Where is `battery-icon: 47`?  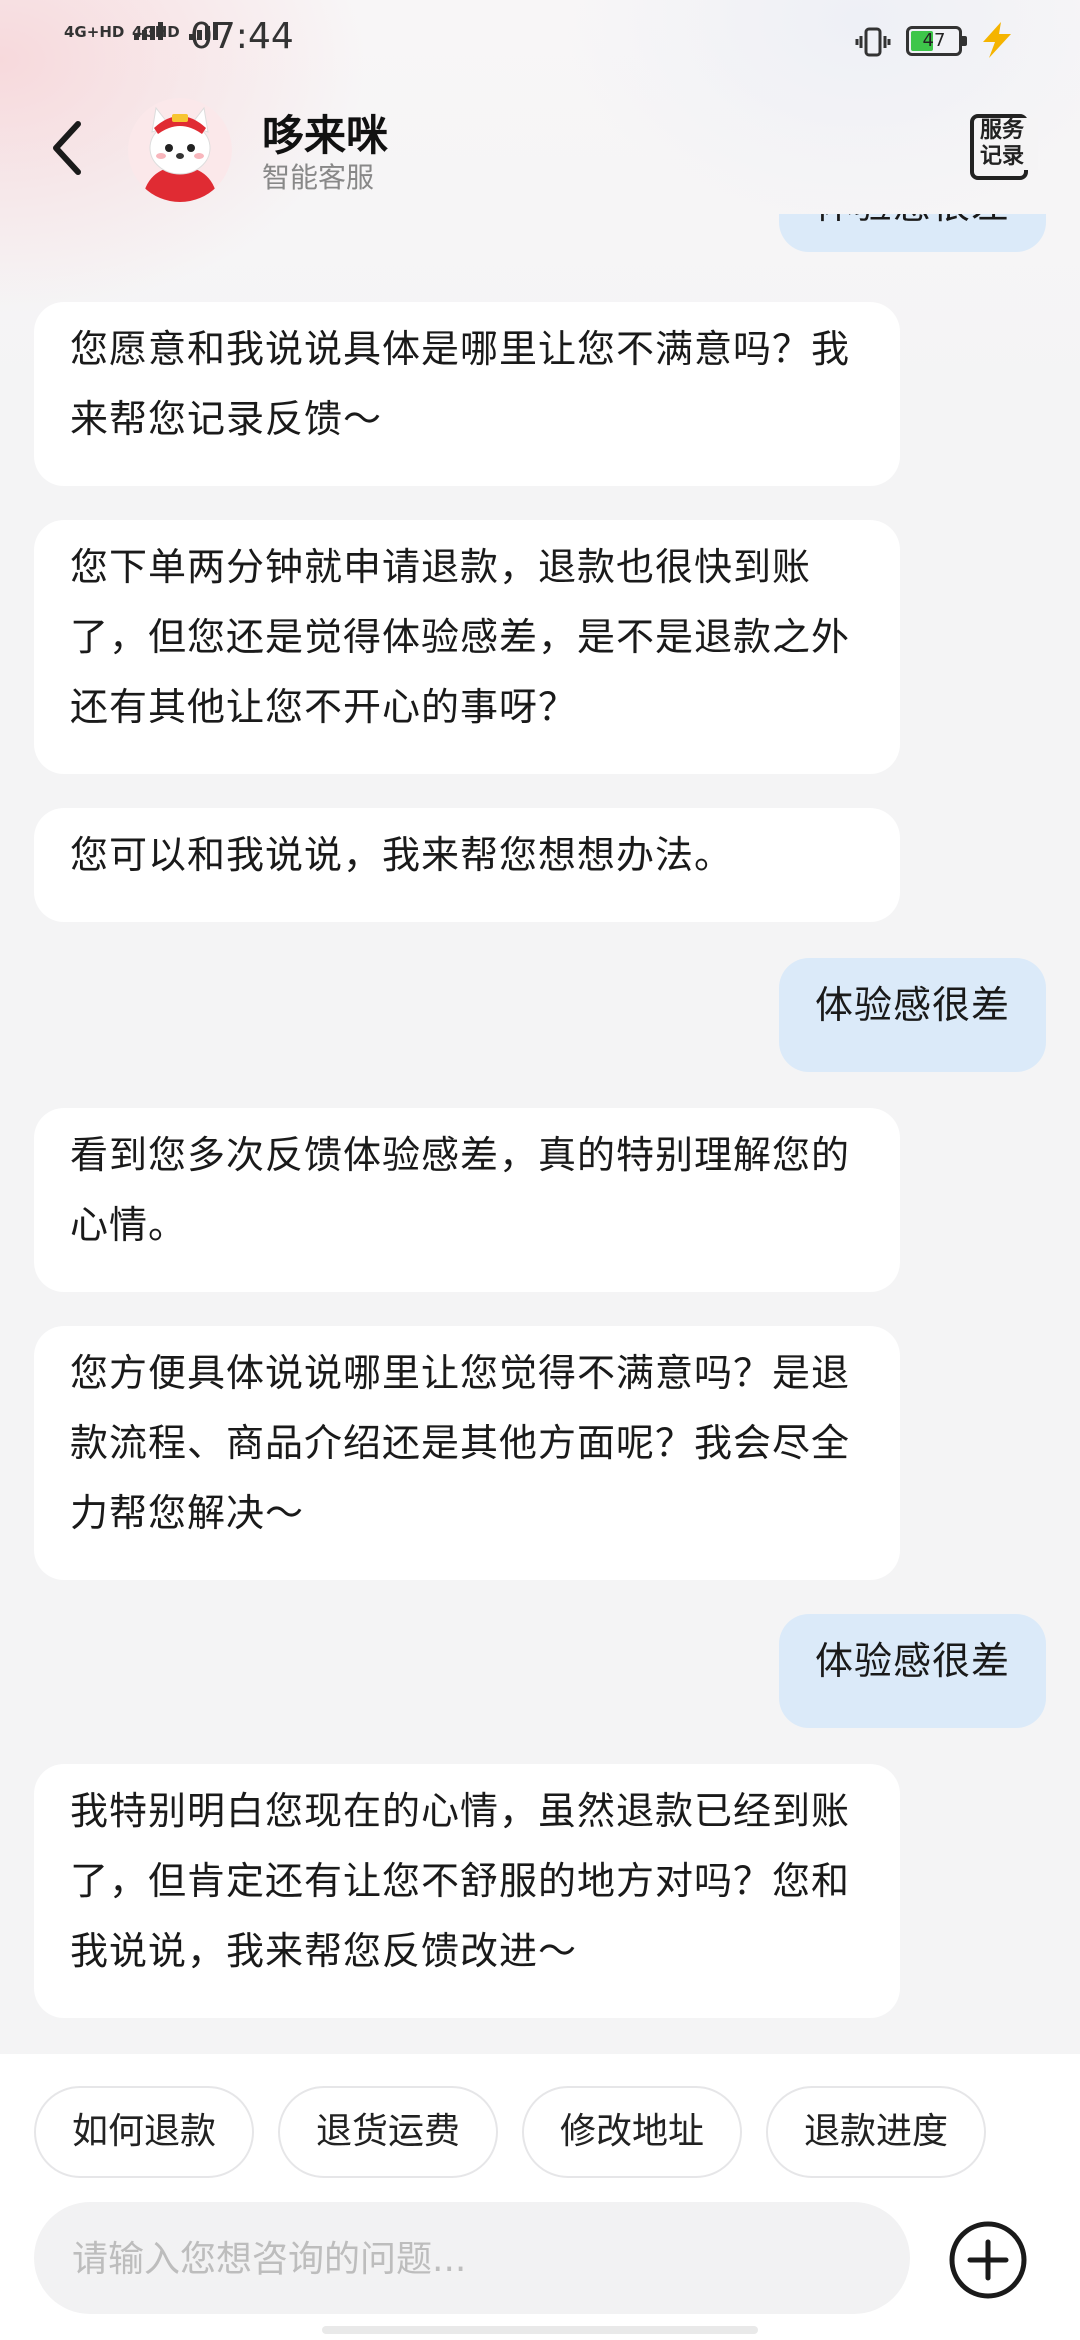 battery-icon: 47 is located at coordinates (936, 41).